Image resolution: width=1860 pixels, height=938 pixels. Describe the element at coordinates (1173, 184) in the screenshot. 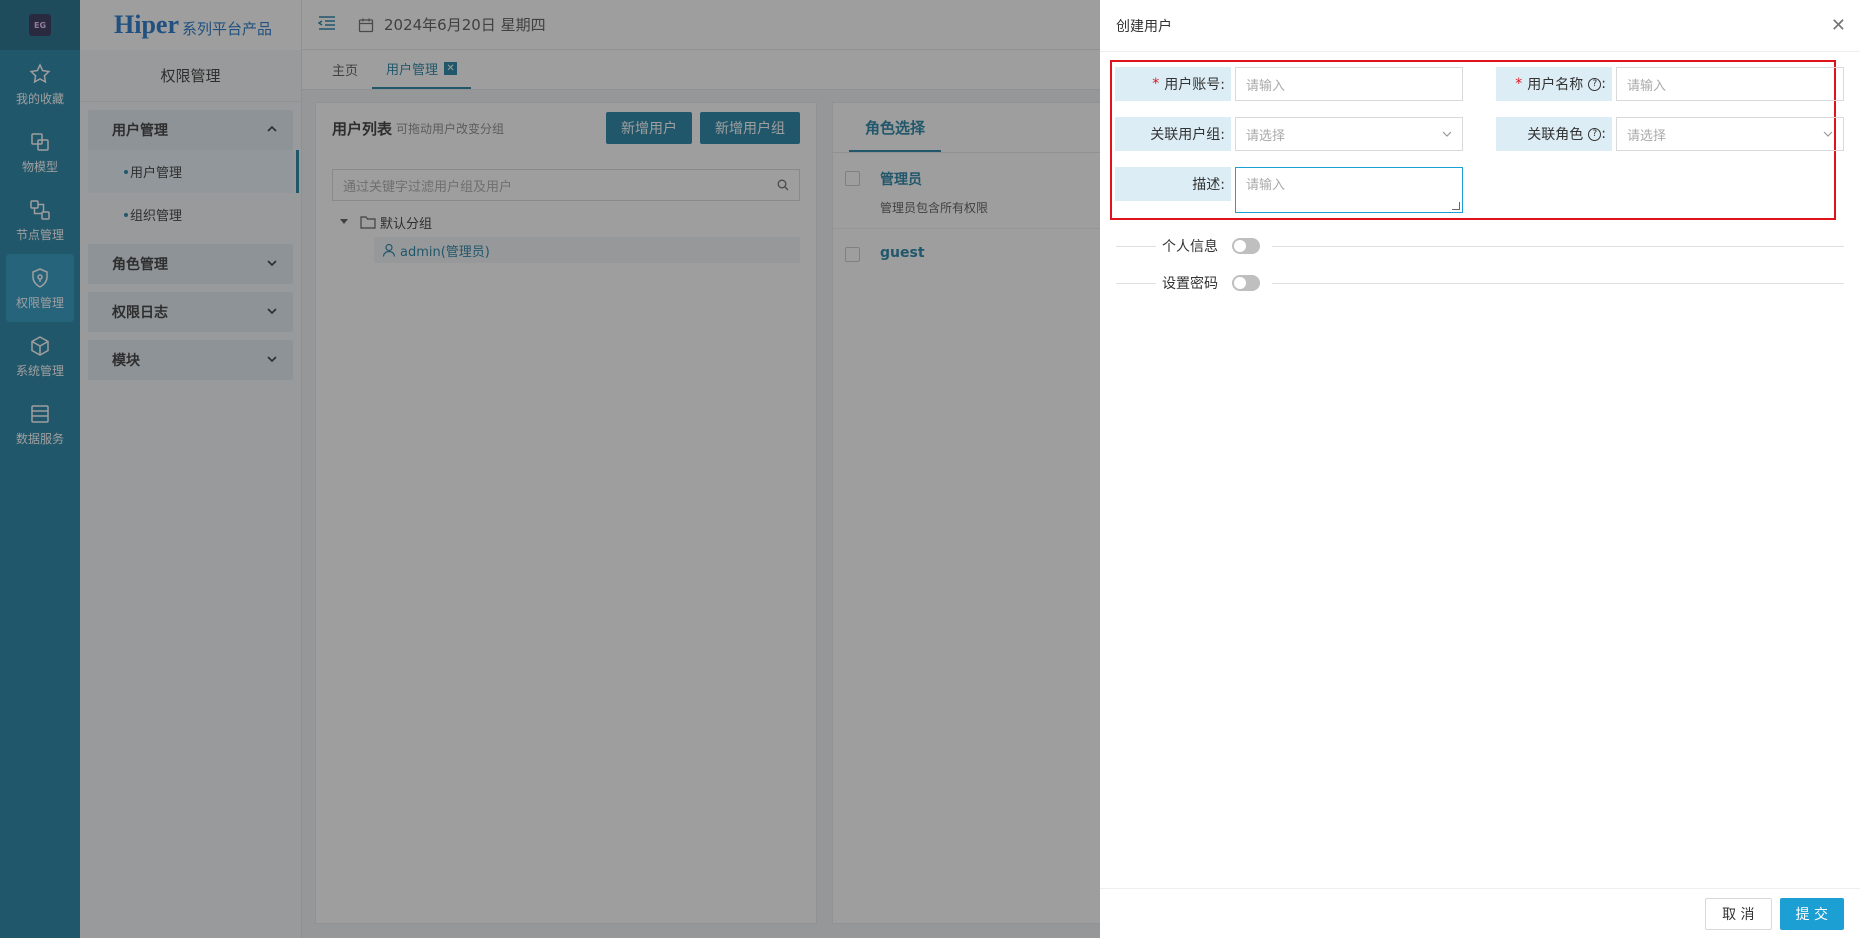

I see `description-label: 描述:` at that location.